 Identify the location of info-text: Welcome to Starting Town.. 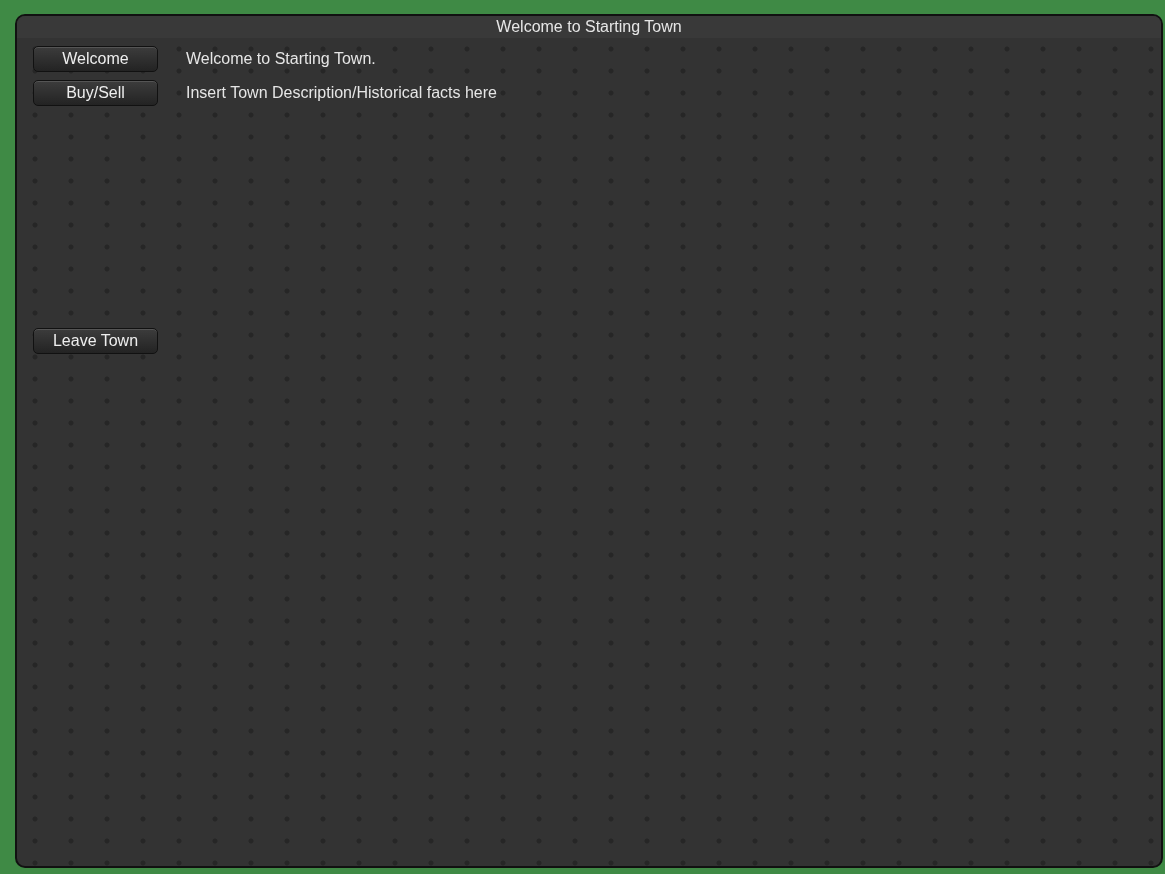
(281, 59).